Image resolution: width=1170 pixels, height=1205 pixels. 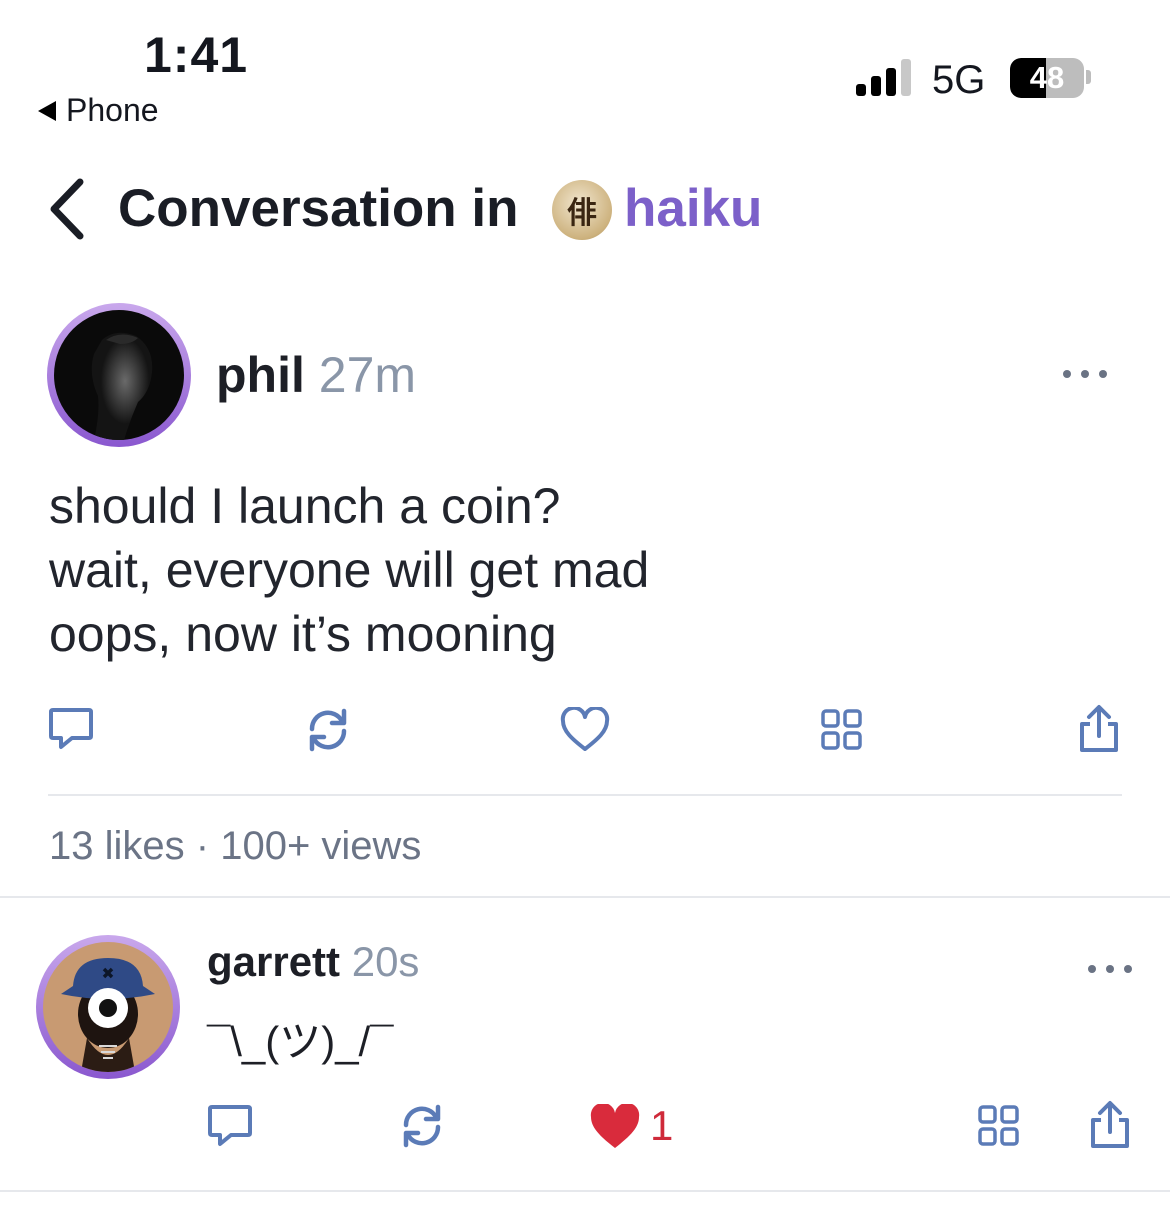 I want to click on reply-author-line: garrett 20s, so click(x=313, y=962).